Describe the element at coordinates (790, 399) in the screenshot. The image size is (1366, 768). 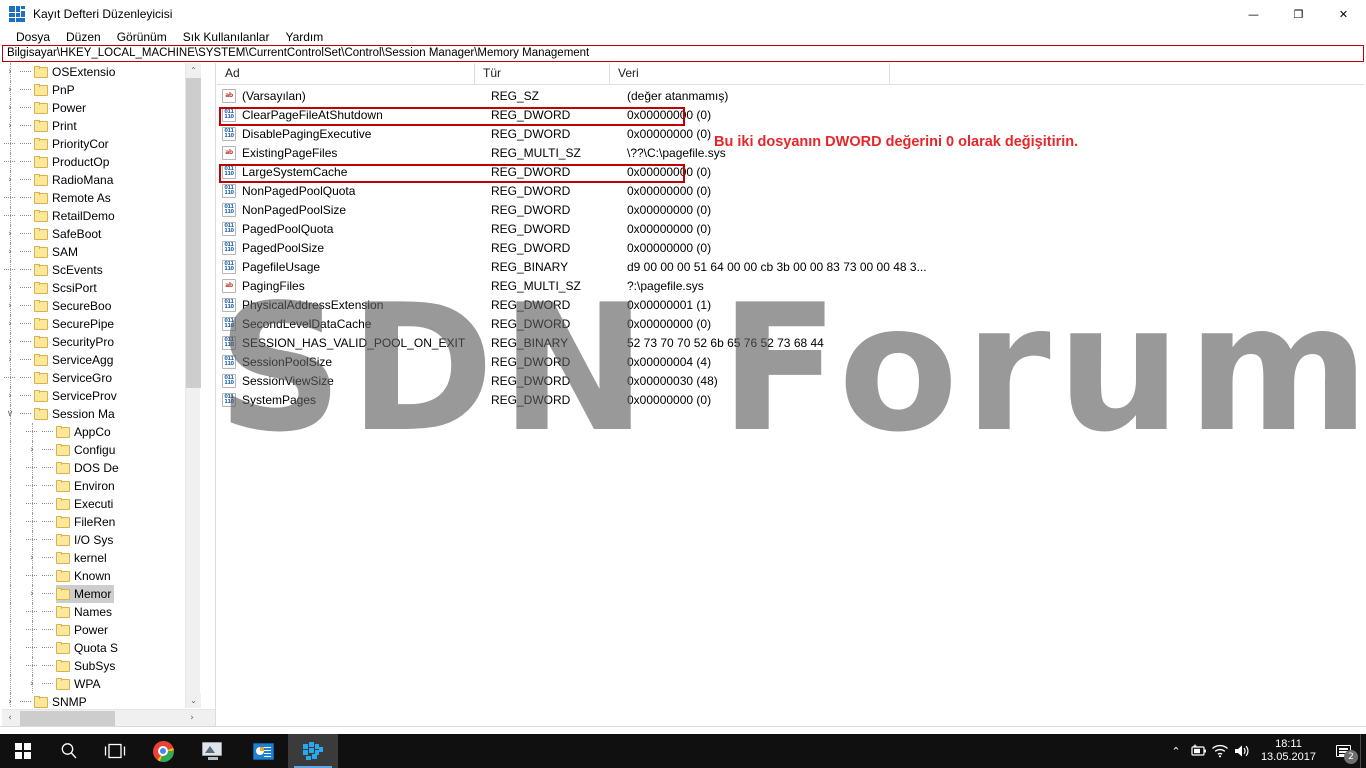
I see `table-row: 011 110 SystemPages REG_DWORD 0x00000000 (0)` at that location.